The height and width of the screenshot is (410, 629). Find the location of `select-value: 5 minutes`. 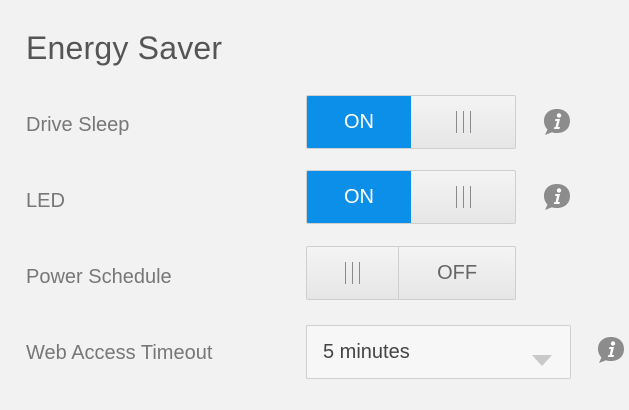

select-value: 5 minutes is located at coordinates (366, 352).